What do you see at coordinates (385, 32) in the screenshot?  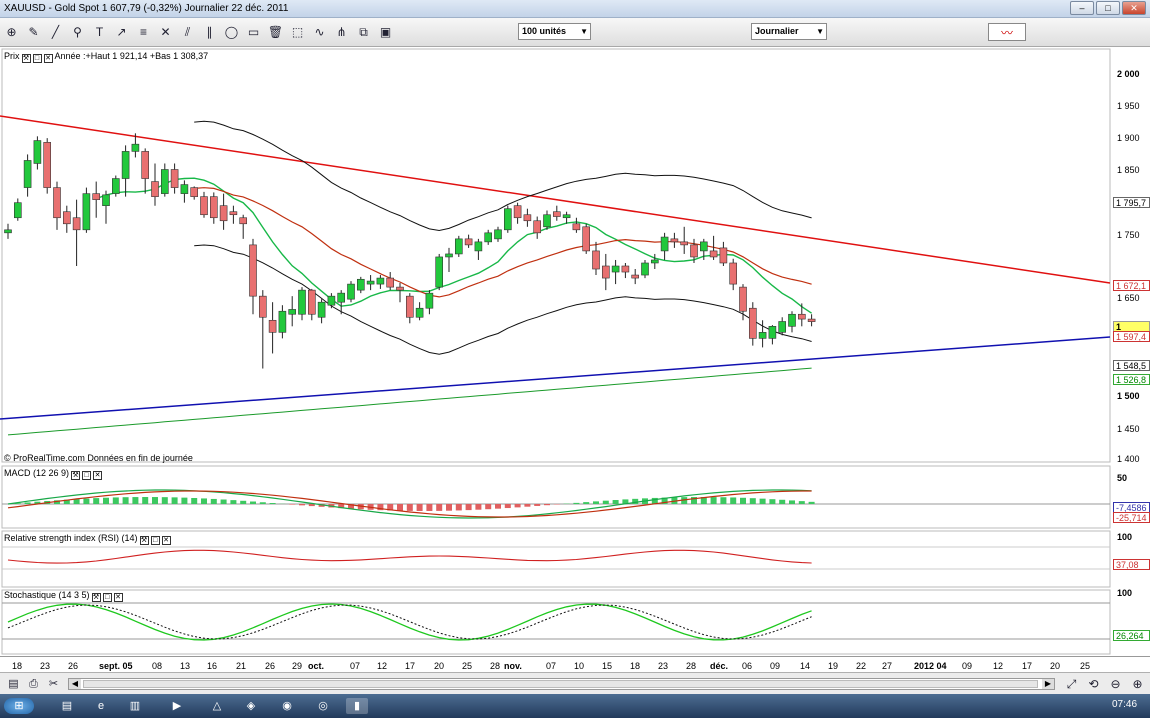 I see `window-icon: ▣` at bounding box center [385, 32].